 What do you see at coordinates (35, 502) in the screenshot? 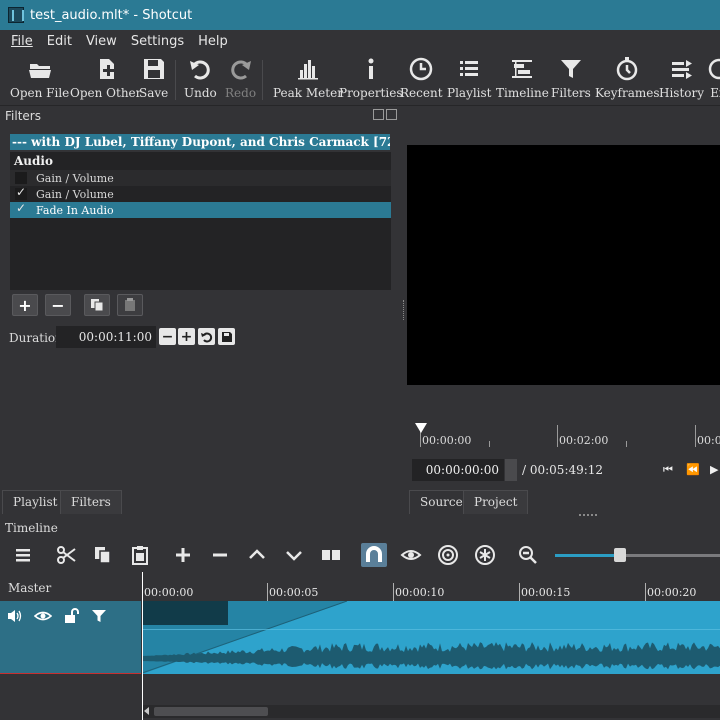
I see `tab-playlist: Playlist` at bounding box center [35, 502].